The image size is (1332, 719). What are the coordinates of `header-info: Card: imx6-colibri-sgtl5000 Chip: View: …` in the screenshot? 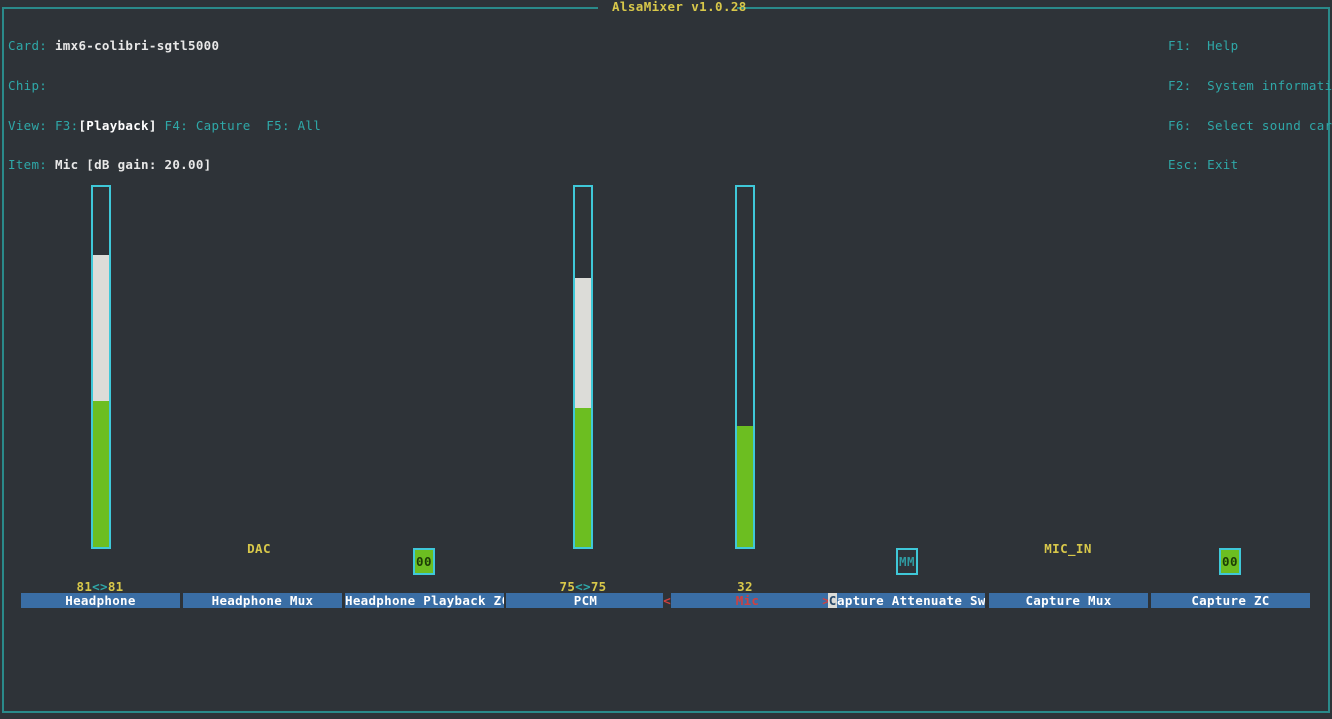 It's located at (164, 105).